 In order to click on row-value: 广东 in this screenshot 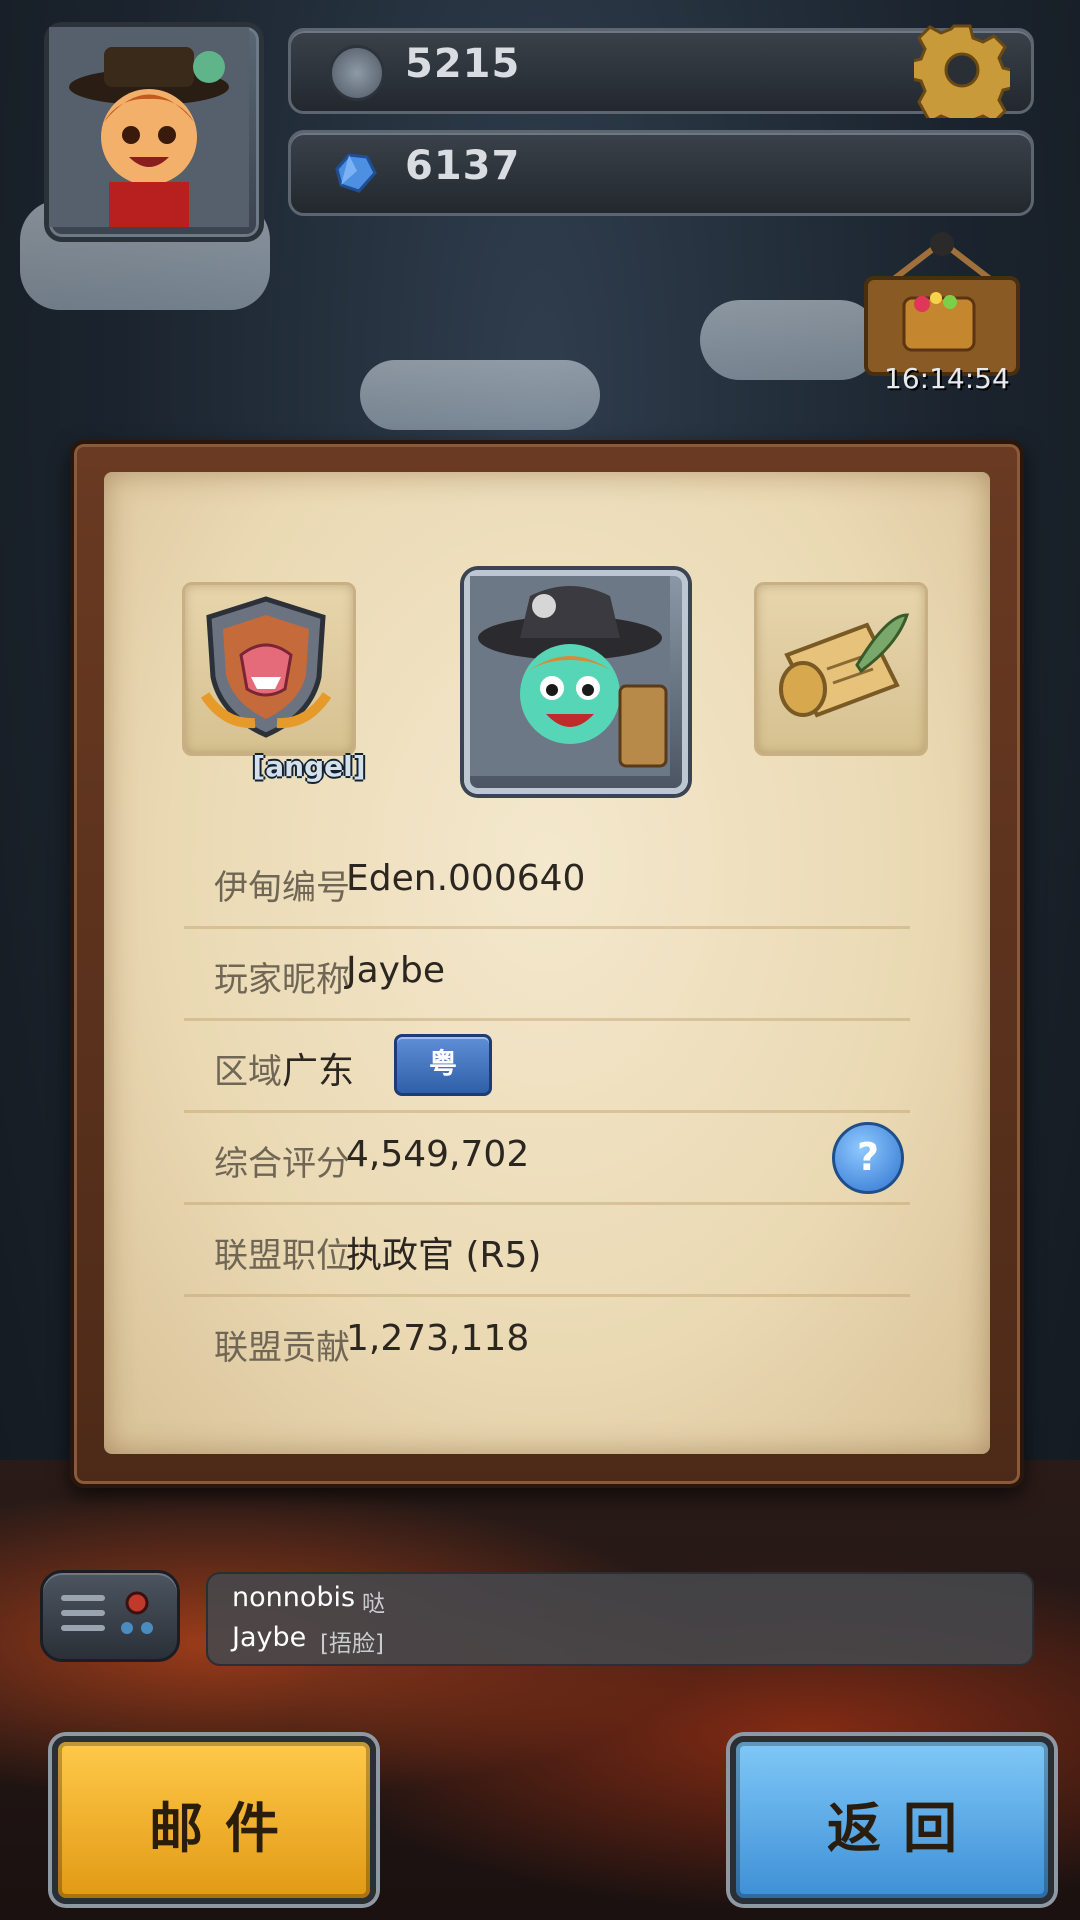, I will do `click(318, 1071)`.